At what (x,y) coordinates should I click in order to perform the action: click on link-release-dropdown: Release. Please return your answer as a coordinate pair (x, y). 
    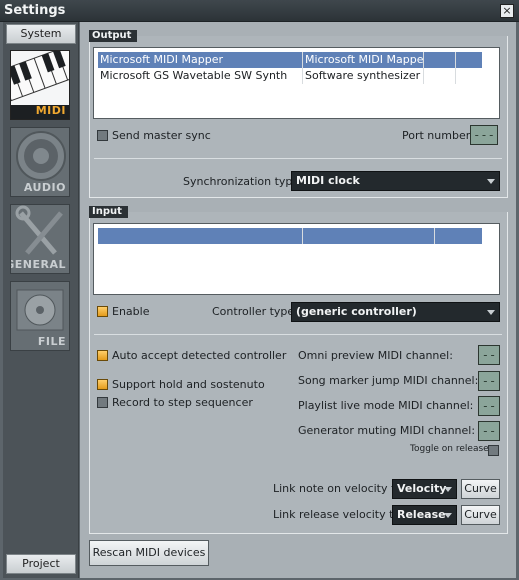
    Looking at the image, I should click on (424, 515).